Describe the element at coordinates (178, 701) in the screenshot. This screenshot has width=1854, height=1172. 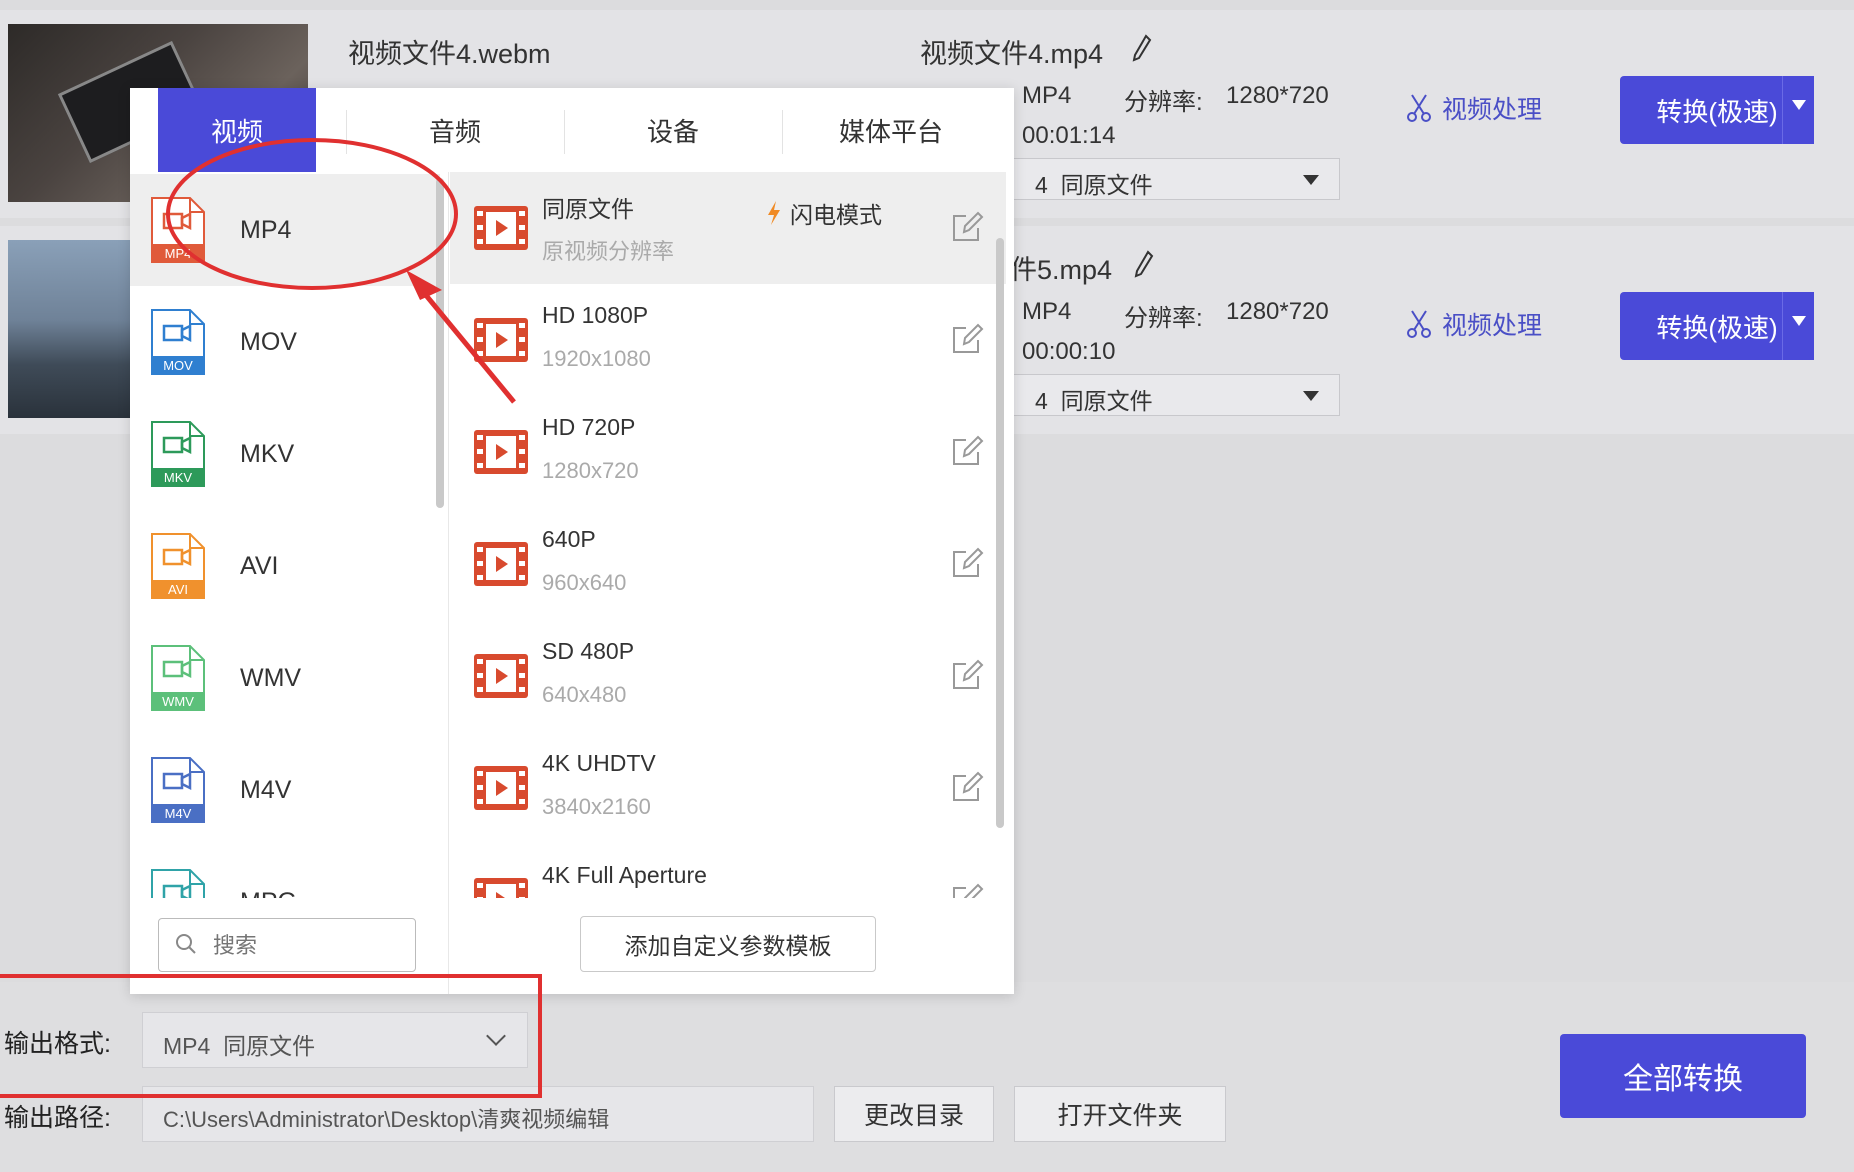
I see `format-badge: WMV` at that location.